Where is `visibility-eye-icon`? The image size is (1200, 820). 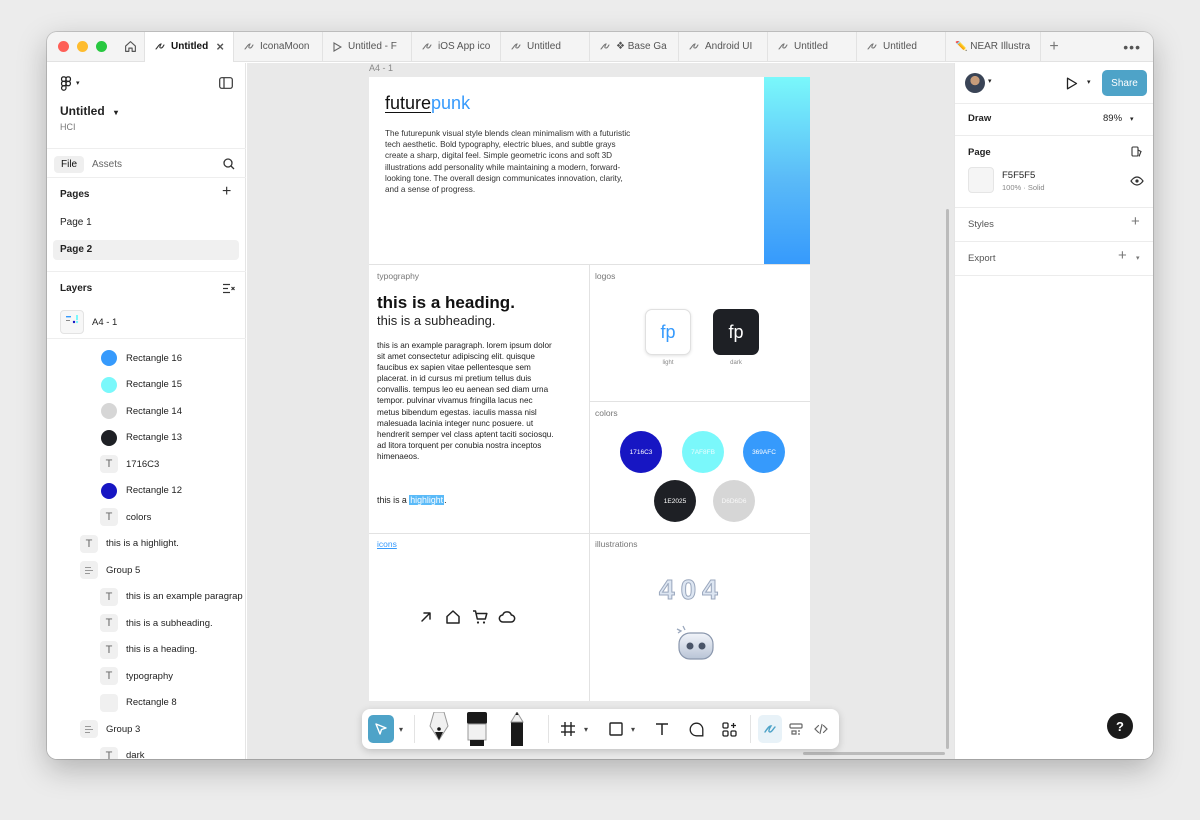
visibility-eye-icon is located at coordinates (1137, 181).